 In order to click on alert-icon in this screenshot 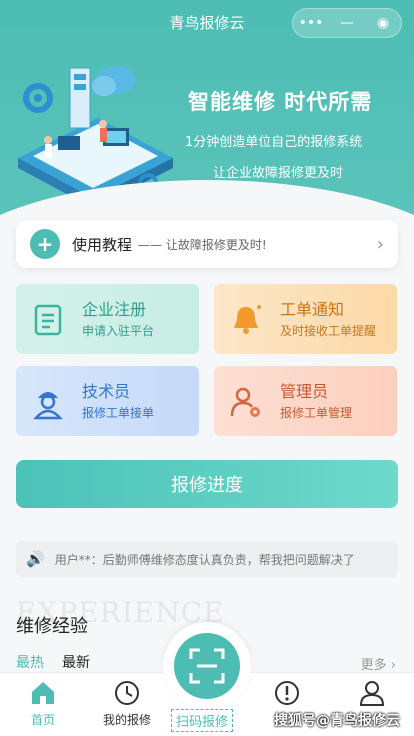, I will do `click(287, 693)`.